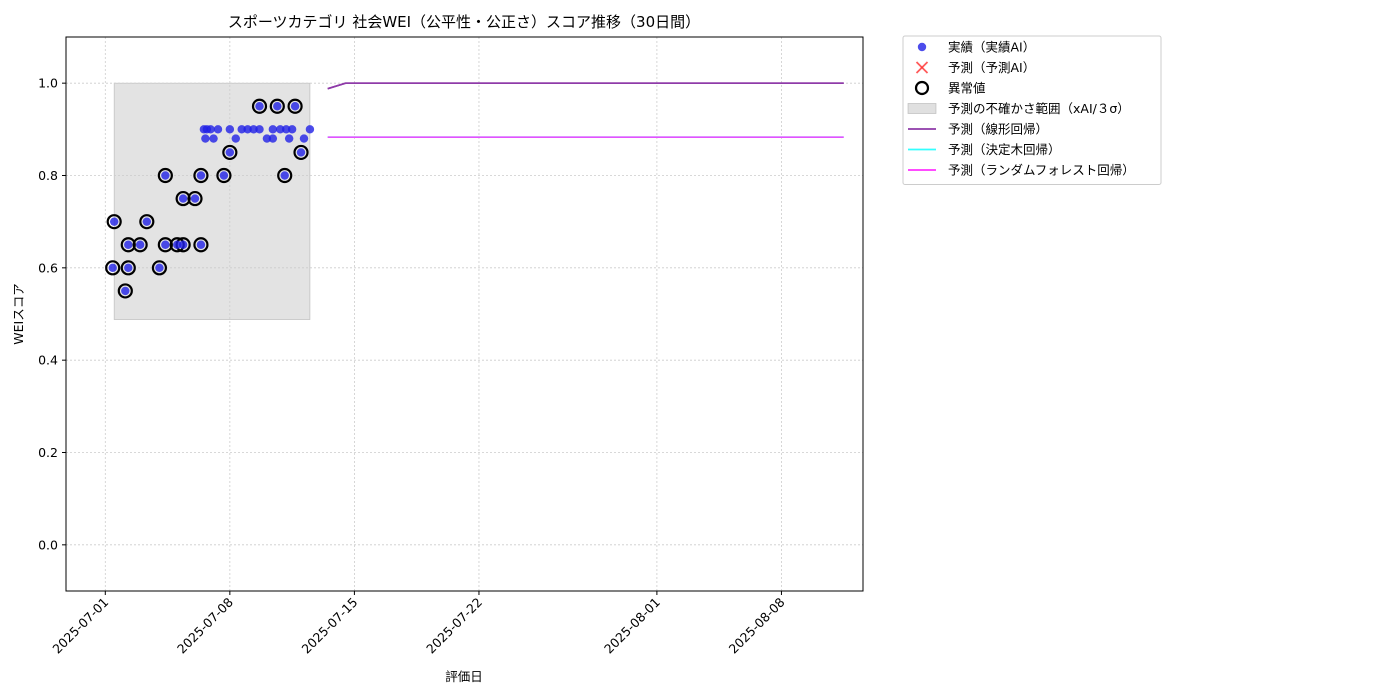  I want to click on chart-title: スポーツカテゴリ 社会WEI（公平性・公正さ）スコア推移（30日間）, so click(464, 22).